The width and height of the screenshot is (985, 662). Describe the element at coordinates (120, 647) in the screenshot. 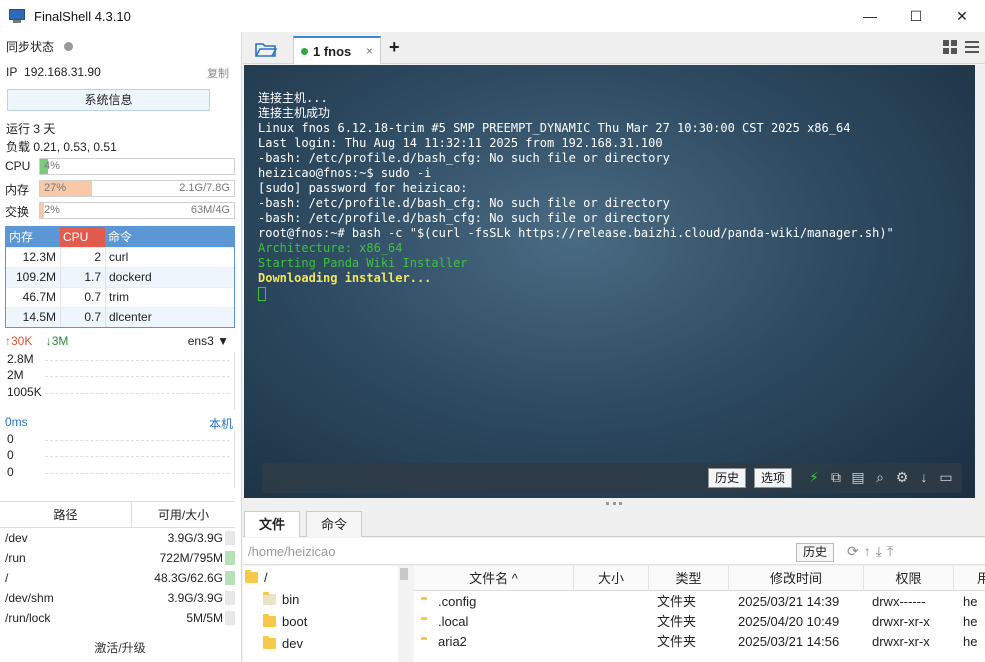

I see `activate-upgrade-link: 激活/升级` at that location.